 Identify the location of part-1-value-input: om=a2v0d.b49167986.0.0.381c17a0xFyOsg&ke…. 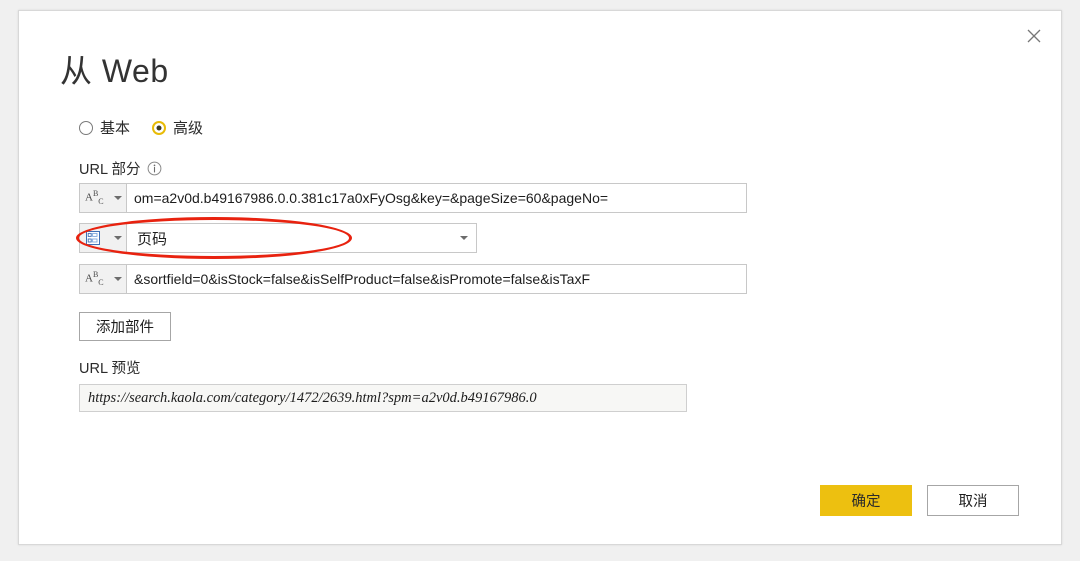
(437, 198).